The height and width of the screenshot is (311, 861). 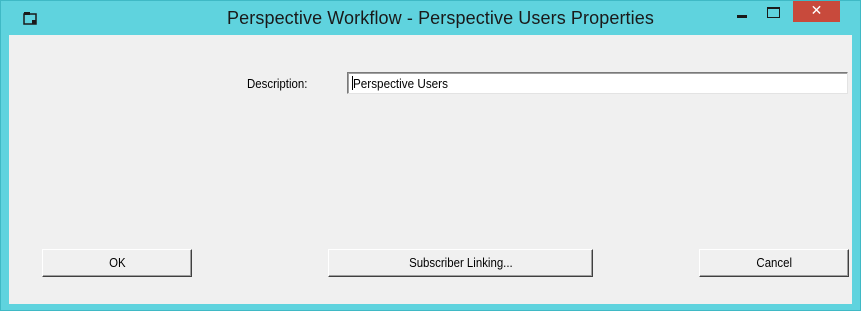 What do you see at coordinates (772, 14) in the screenshot?
I see `maximize-button` at bounding box center [772, 14].